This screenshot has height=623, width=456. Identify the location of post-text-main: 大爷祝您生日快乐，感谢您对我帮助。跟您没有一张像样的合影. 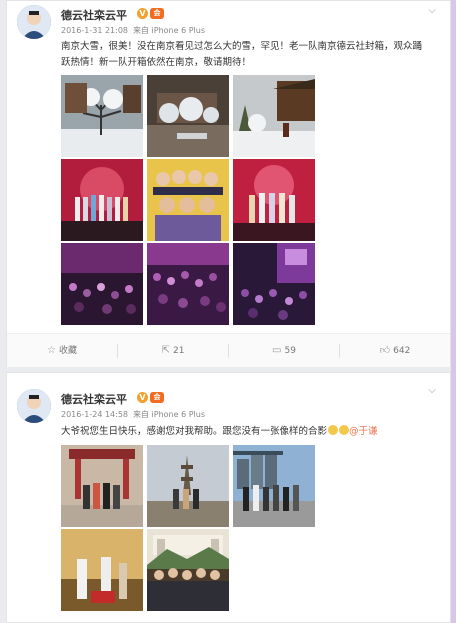
(194, 431).